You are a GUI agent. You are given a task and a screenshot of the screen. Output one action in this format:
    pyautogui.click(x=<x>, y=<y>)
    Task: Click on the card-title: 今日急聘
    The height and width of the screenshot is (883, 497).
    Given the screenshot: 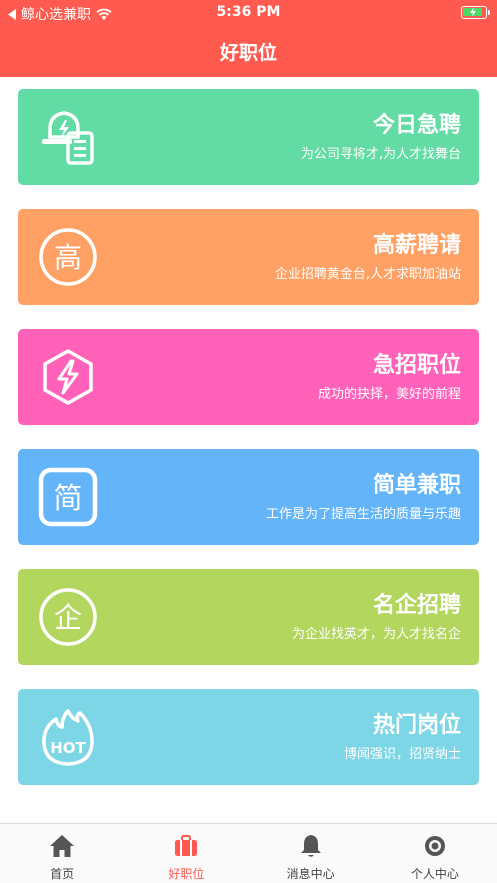 What is the action you would take?
    pyautogui.click(x=416, y=125)
    